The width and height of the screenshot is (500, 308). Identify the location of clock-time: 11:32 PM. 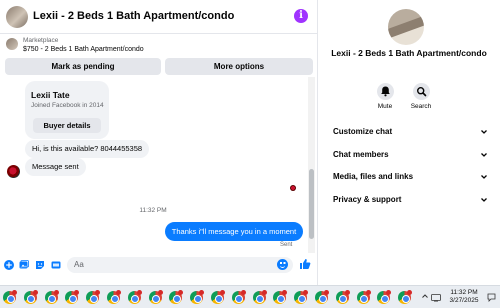
(464, 292).